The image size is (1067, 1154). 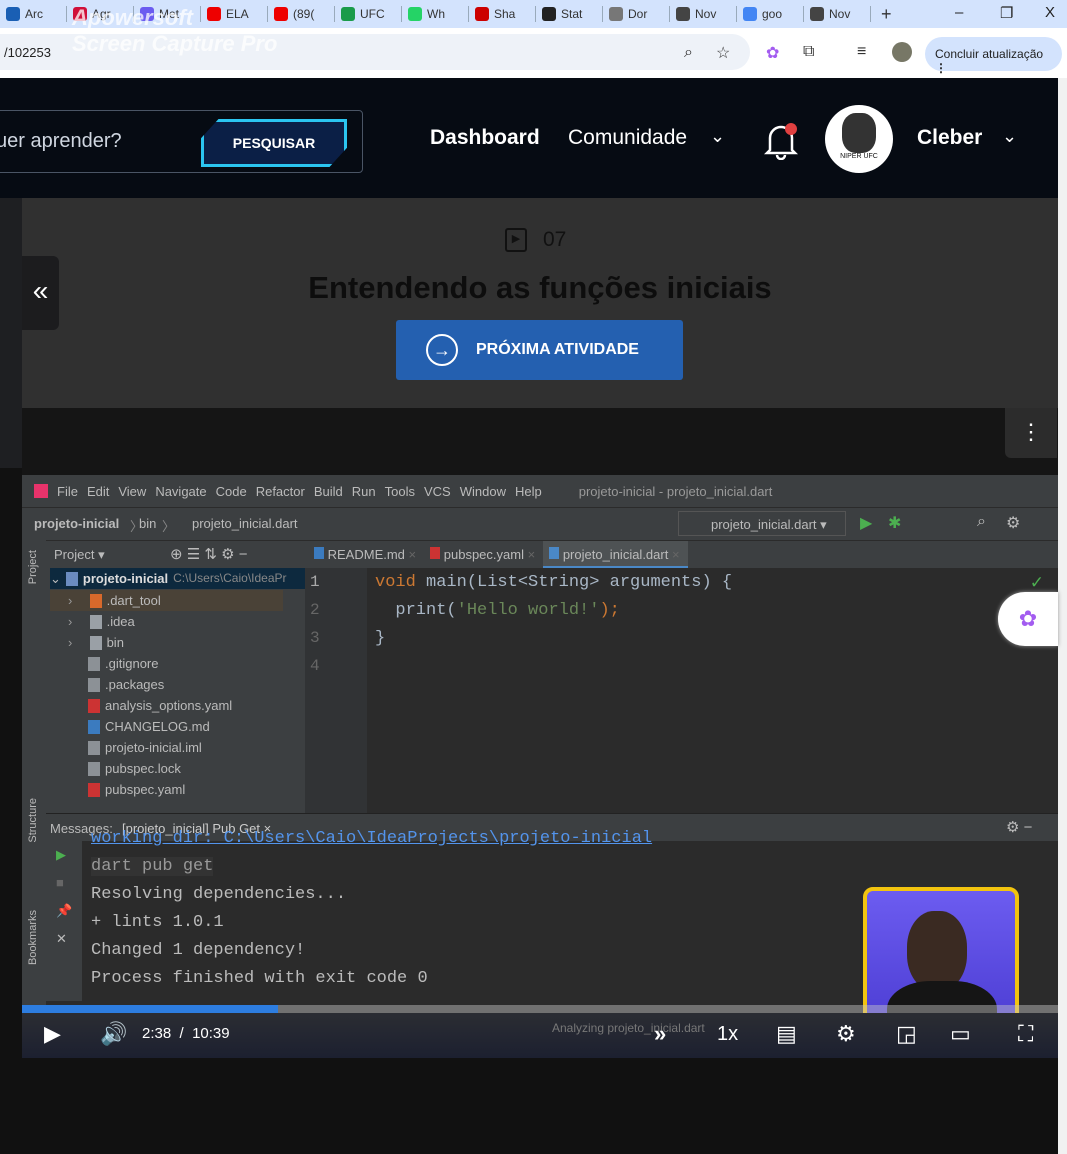 What do you see at coordinates (180, 491) in the screenshot?
I see `ide-menu-item: Navigate` at bounding box center [180, 491].